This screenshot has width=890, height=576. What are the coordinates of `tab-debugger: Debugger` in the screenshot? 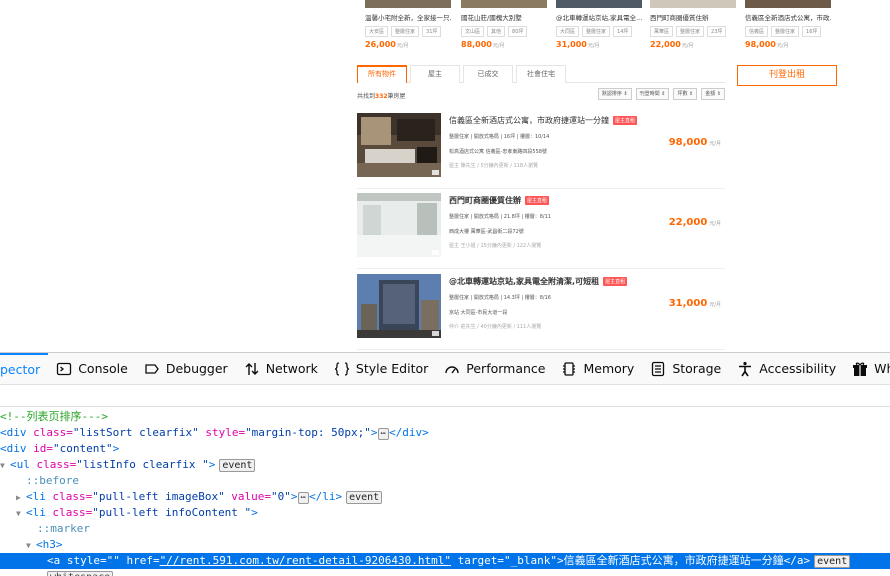 It's located at (186, 369).